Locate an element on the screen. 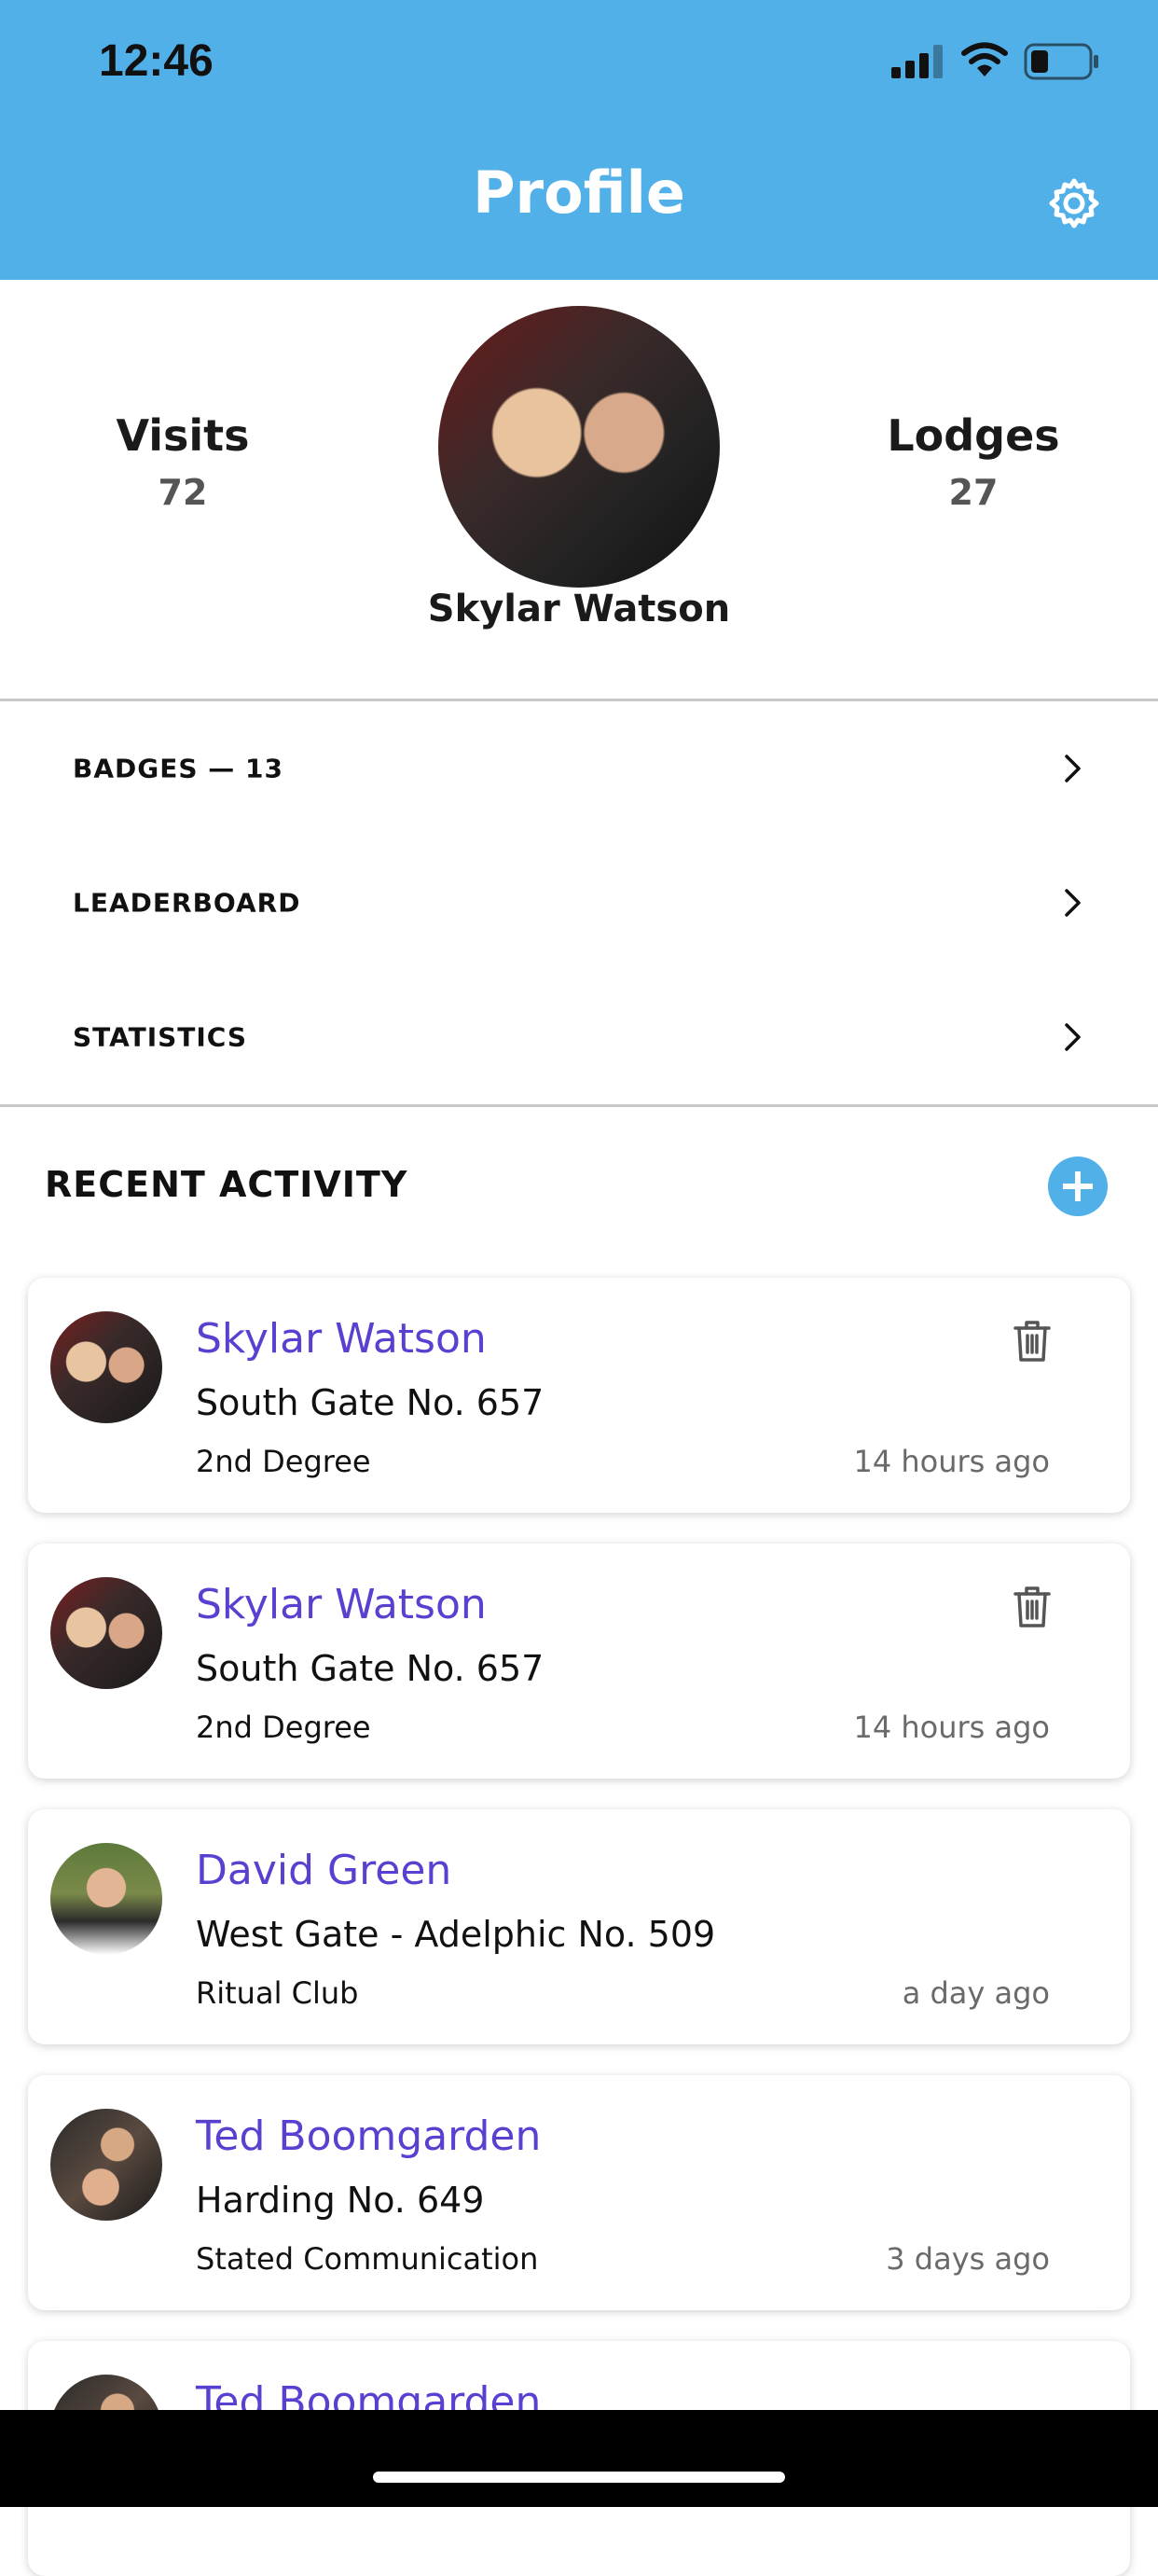 The image size is (1158, 2576). divider is located at coordinates (579, 1105).